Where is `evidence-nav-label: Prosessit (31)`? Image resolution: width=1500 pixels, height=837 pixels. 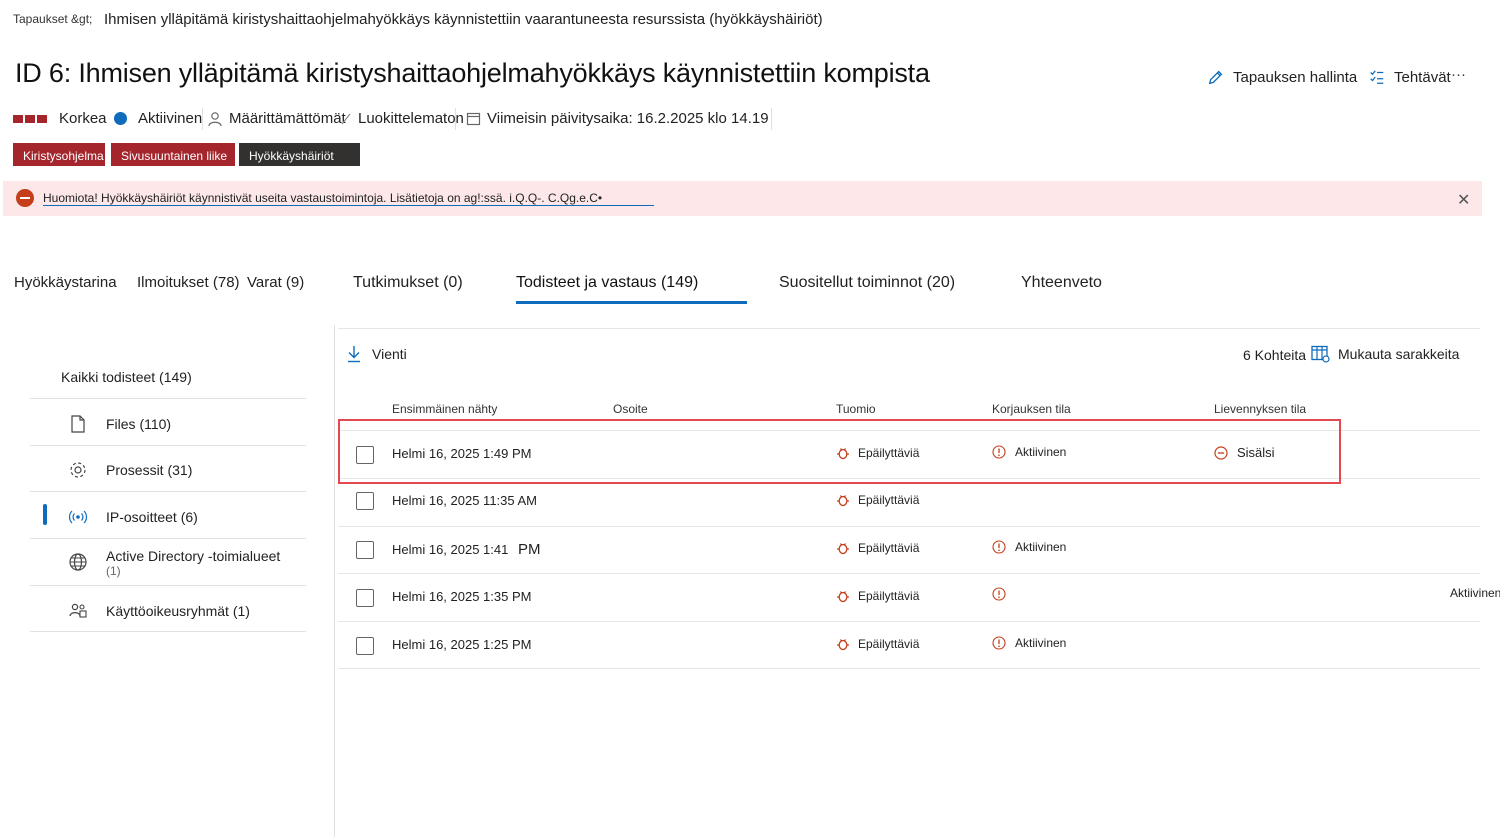
evidence-nav-label: Prosessit (31) is located at coordinates (149, 470).